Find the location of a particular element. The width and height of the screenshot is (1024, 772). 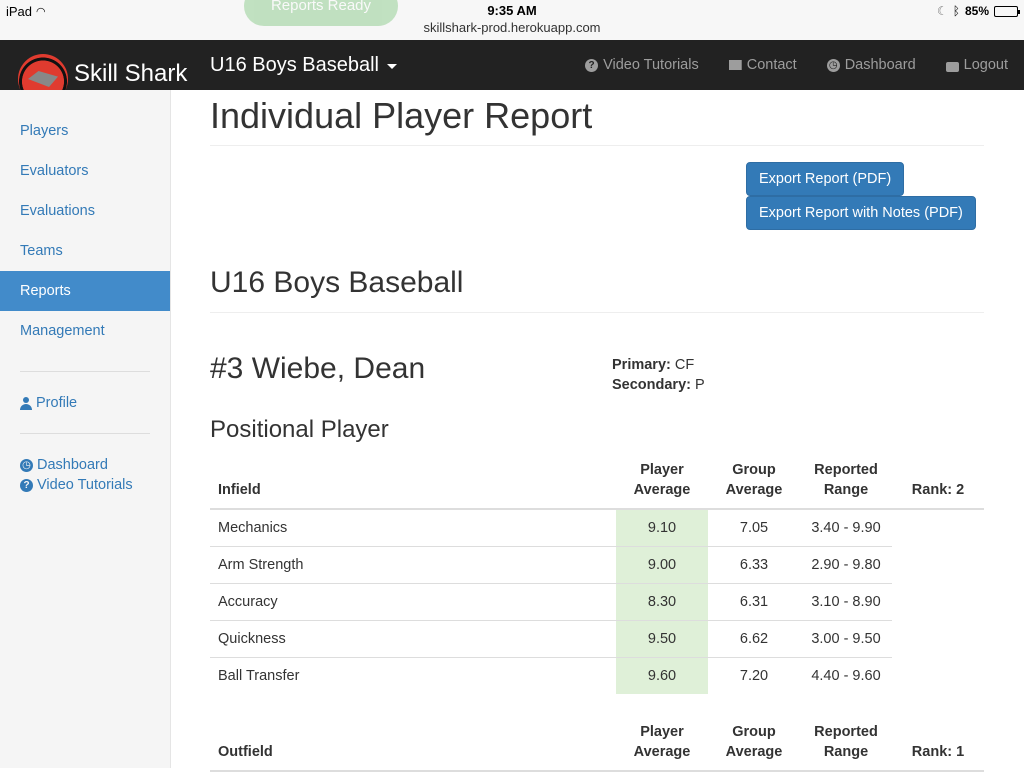

player-average: 8.30 is located at coordinates (662, 601).